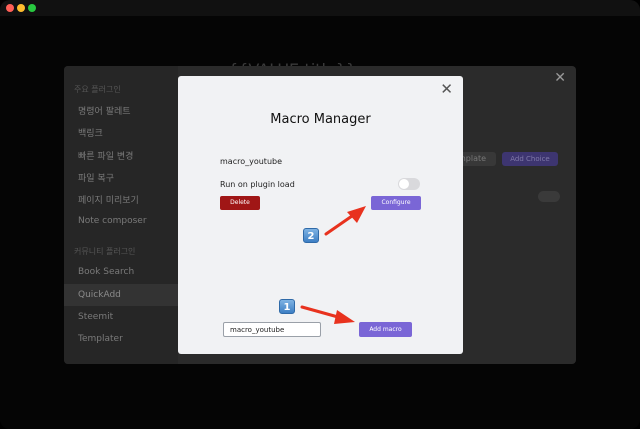  I want to click on arrow-to-configure, so click(345, 221).